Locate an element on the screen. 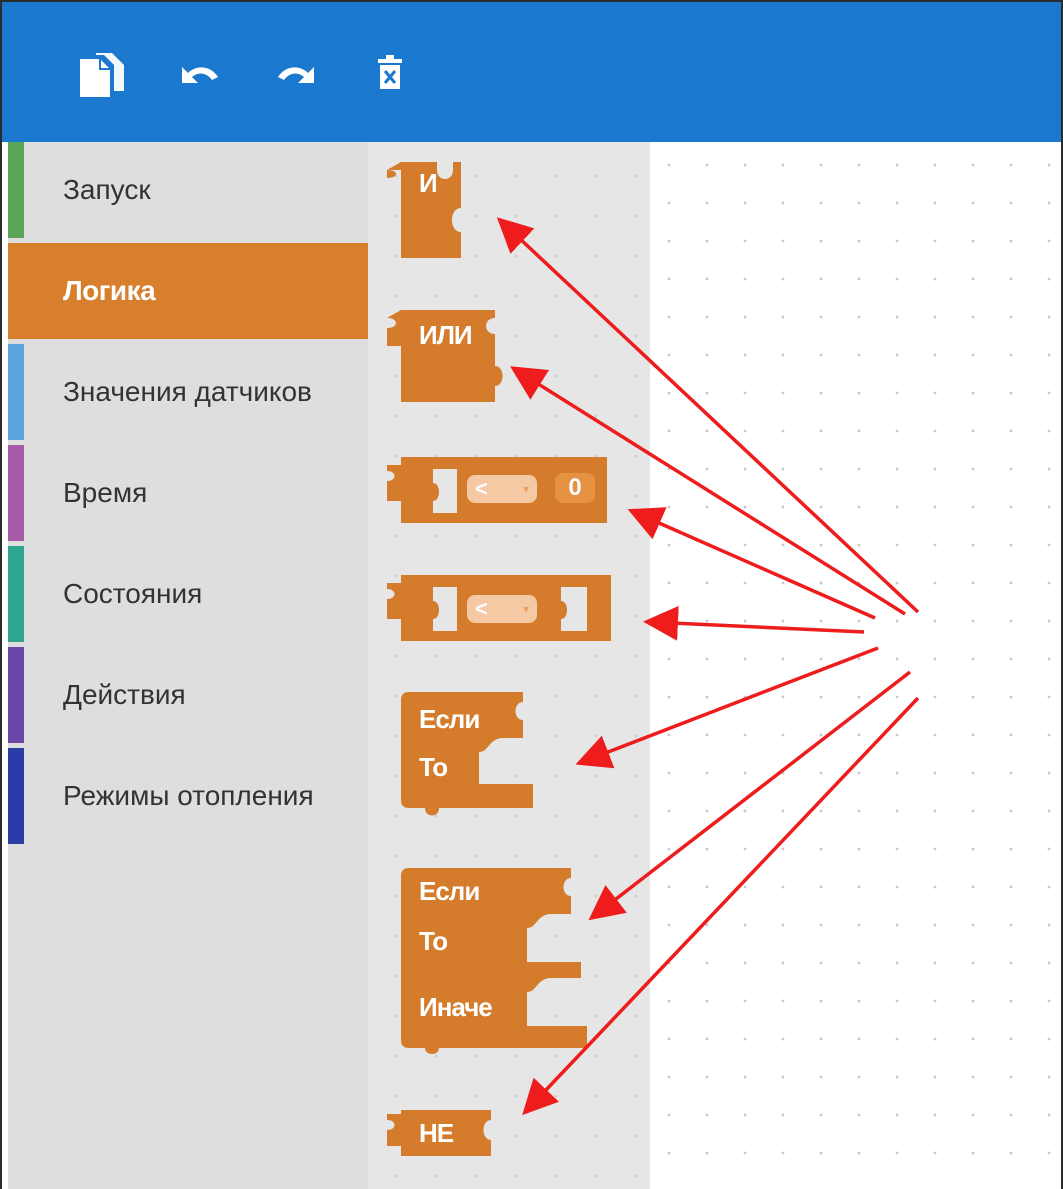 This screenshot has width=1063, height=1189. category-label: Запуск is located at coordinates (107, 189).